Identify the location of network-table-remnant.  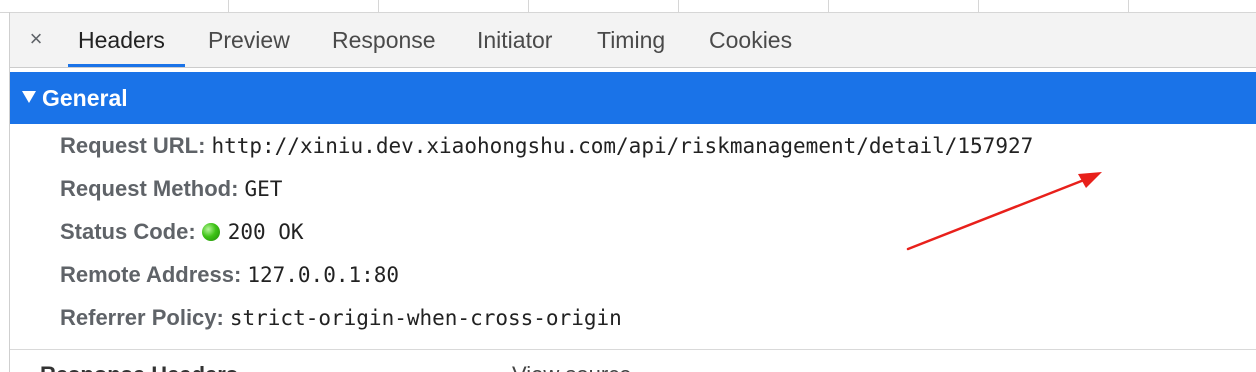
(628, 6).